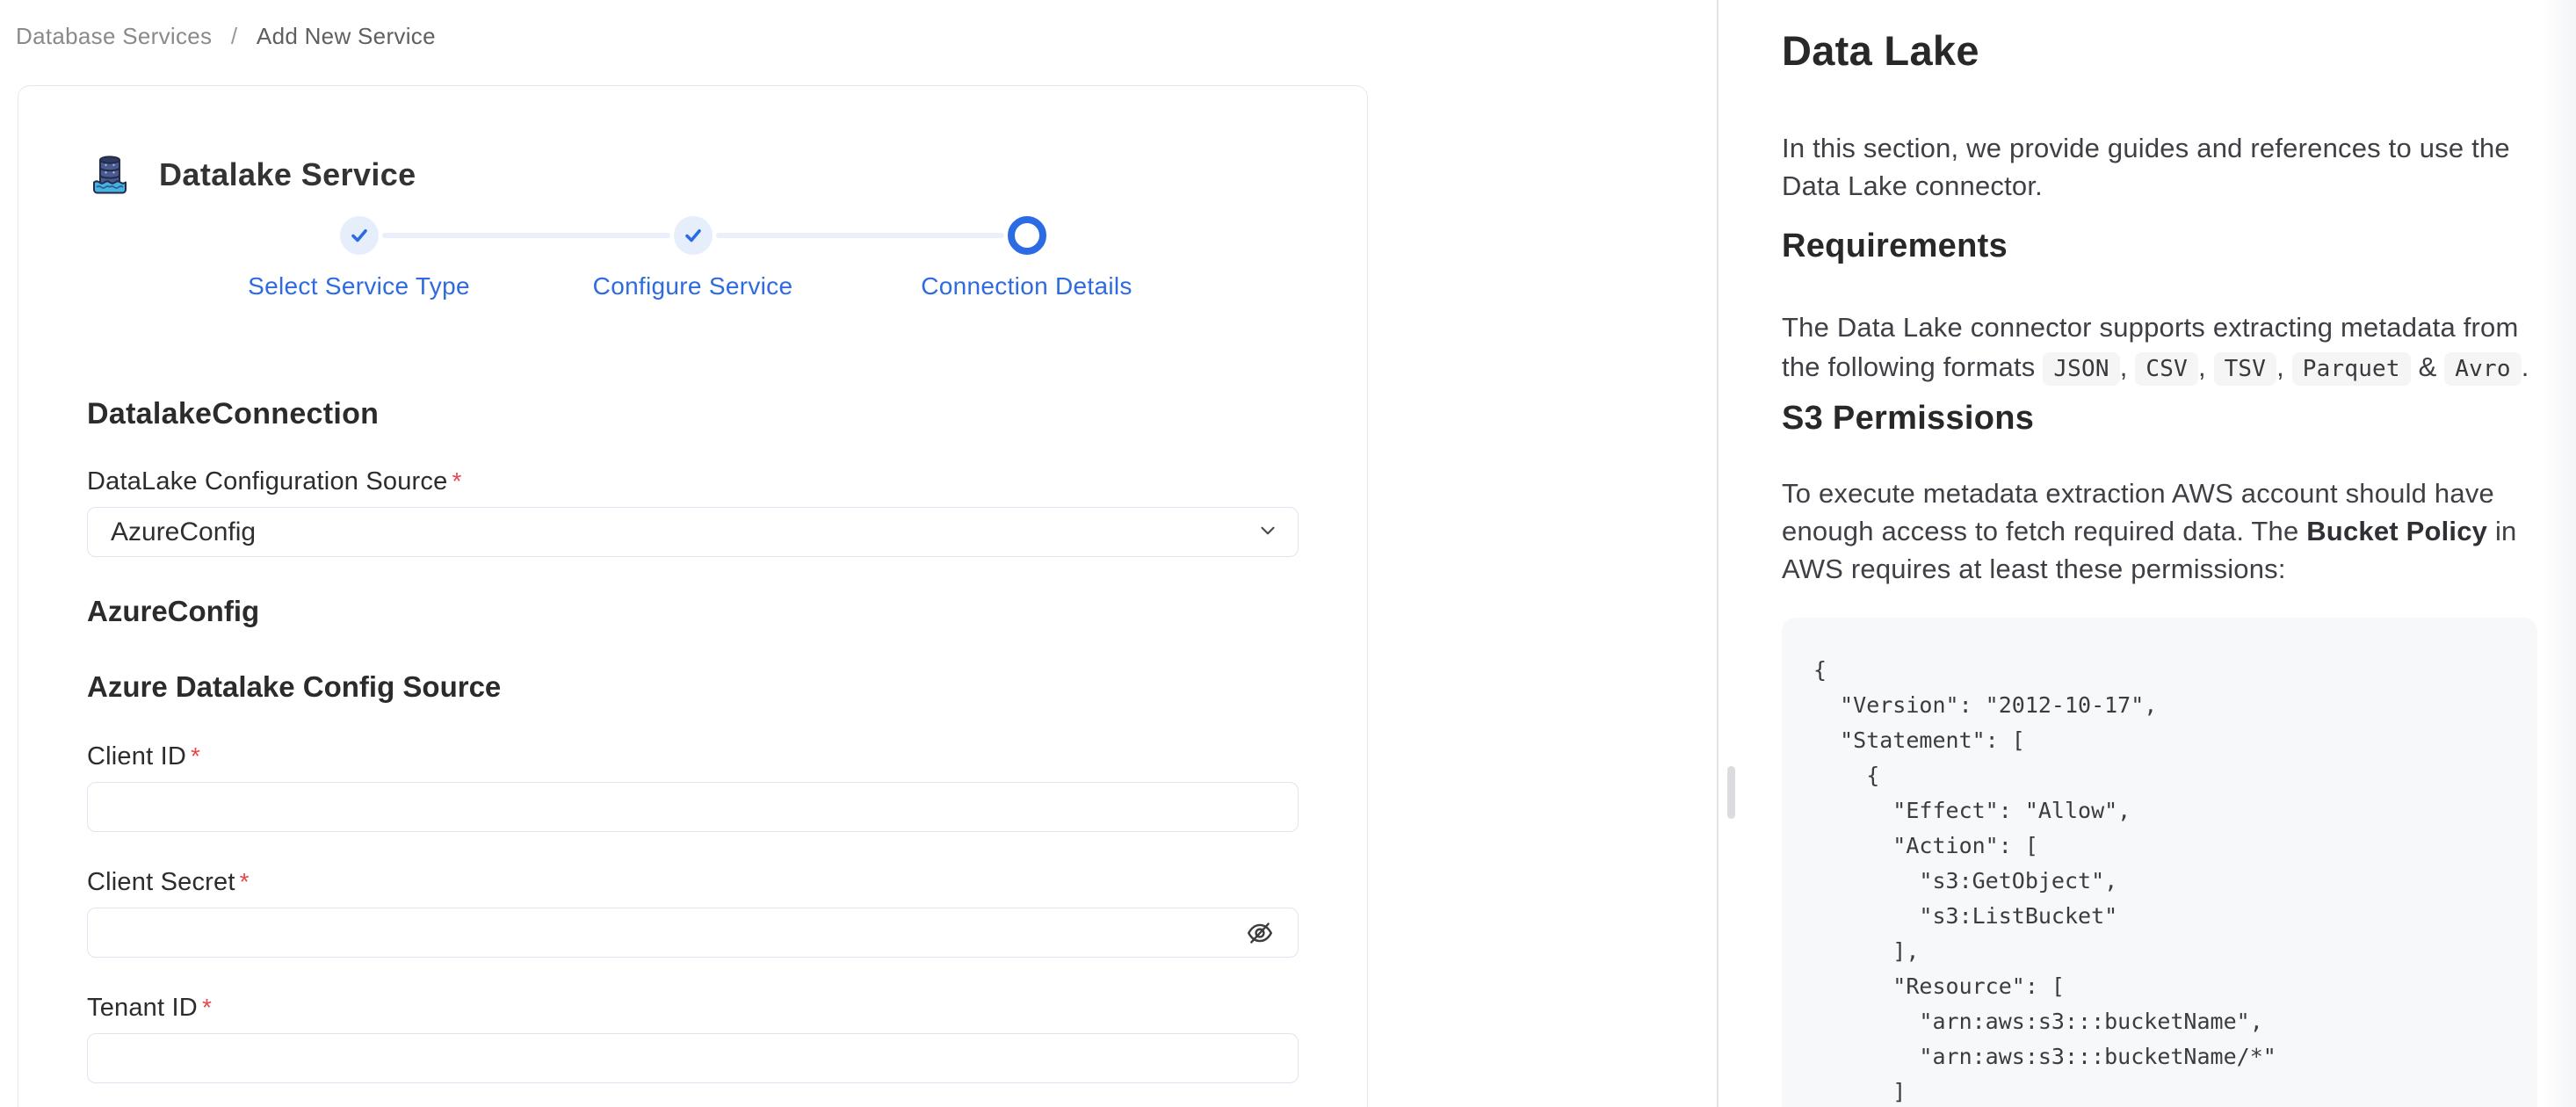 Image resolution: width=2576 pixels, height=1107 pixels. Describe the element at coordinates (1880, 50) in the screenshot. I see `docs-title: Data Lake` at that location.